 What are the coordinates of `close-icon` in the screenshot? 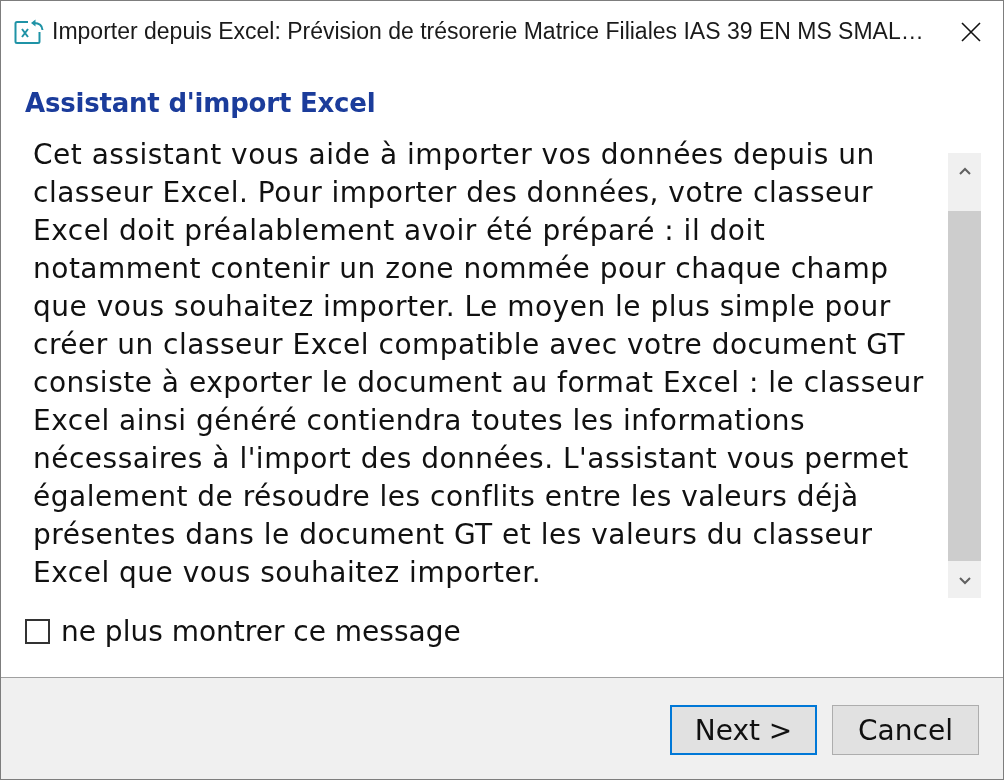 It's located at (971, 31).